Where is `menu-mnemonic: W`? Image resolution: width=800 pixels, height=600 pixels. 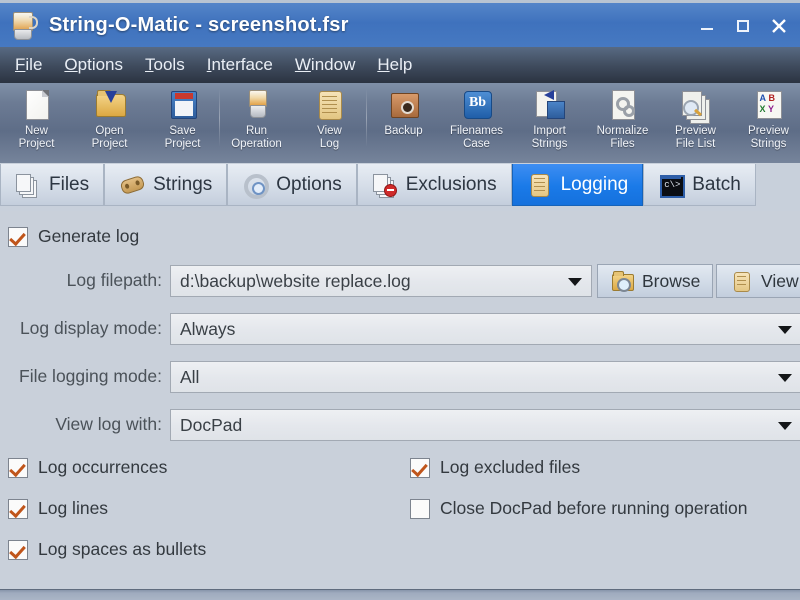
menu-mnemonic: W is located at coordinates (302, 64).